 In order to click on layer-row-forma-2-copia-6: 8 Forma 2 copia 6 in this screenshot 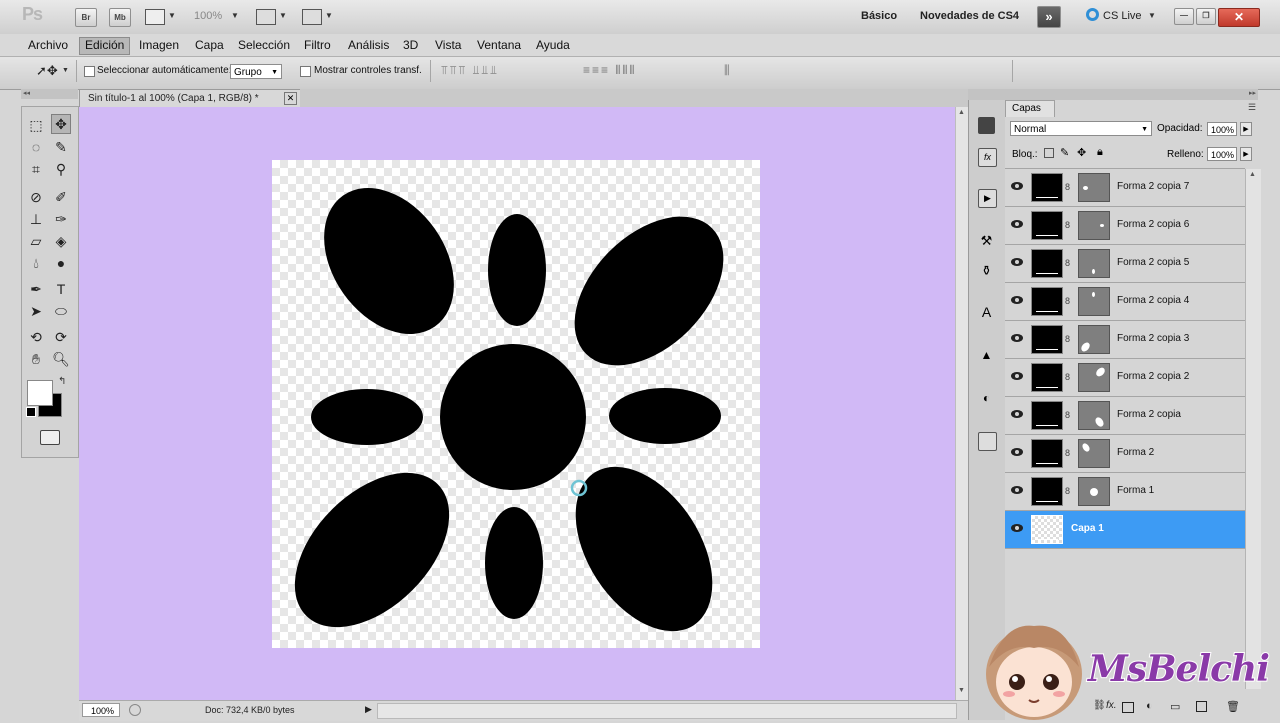, I will do `click(1125, 226)`.